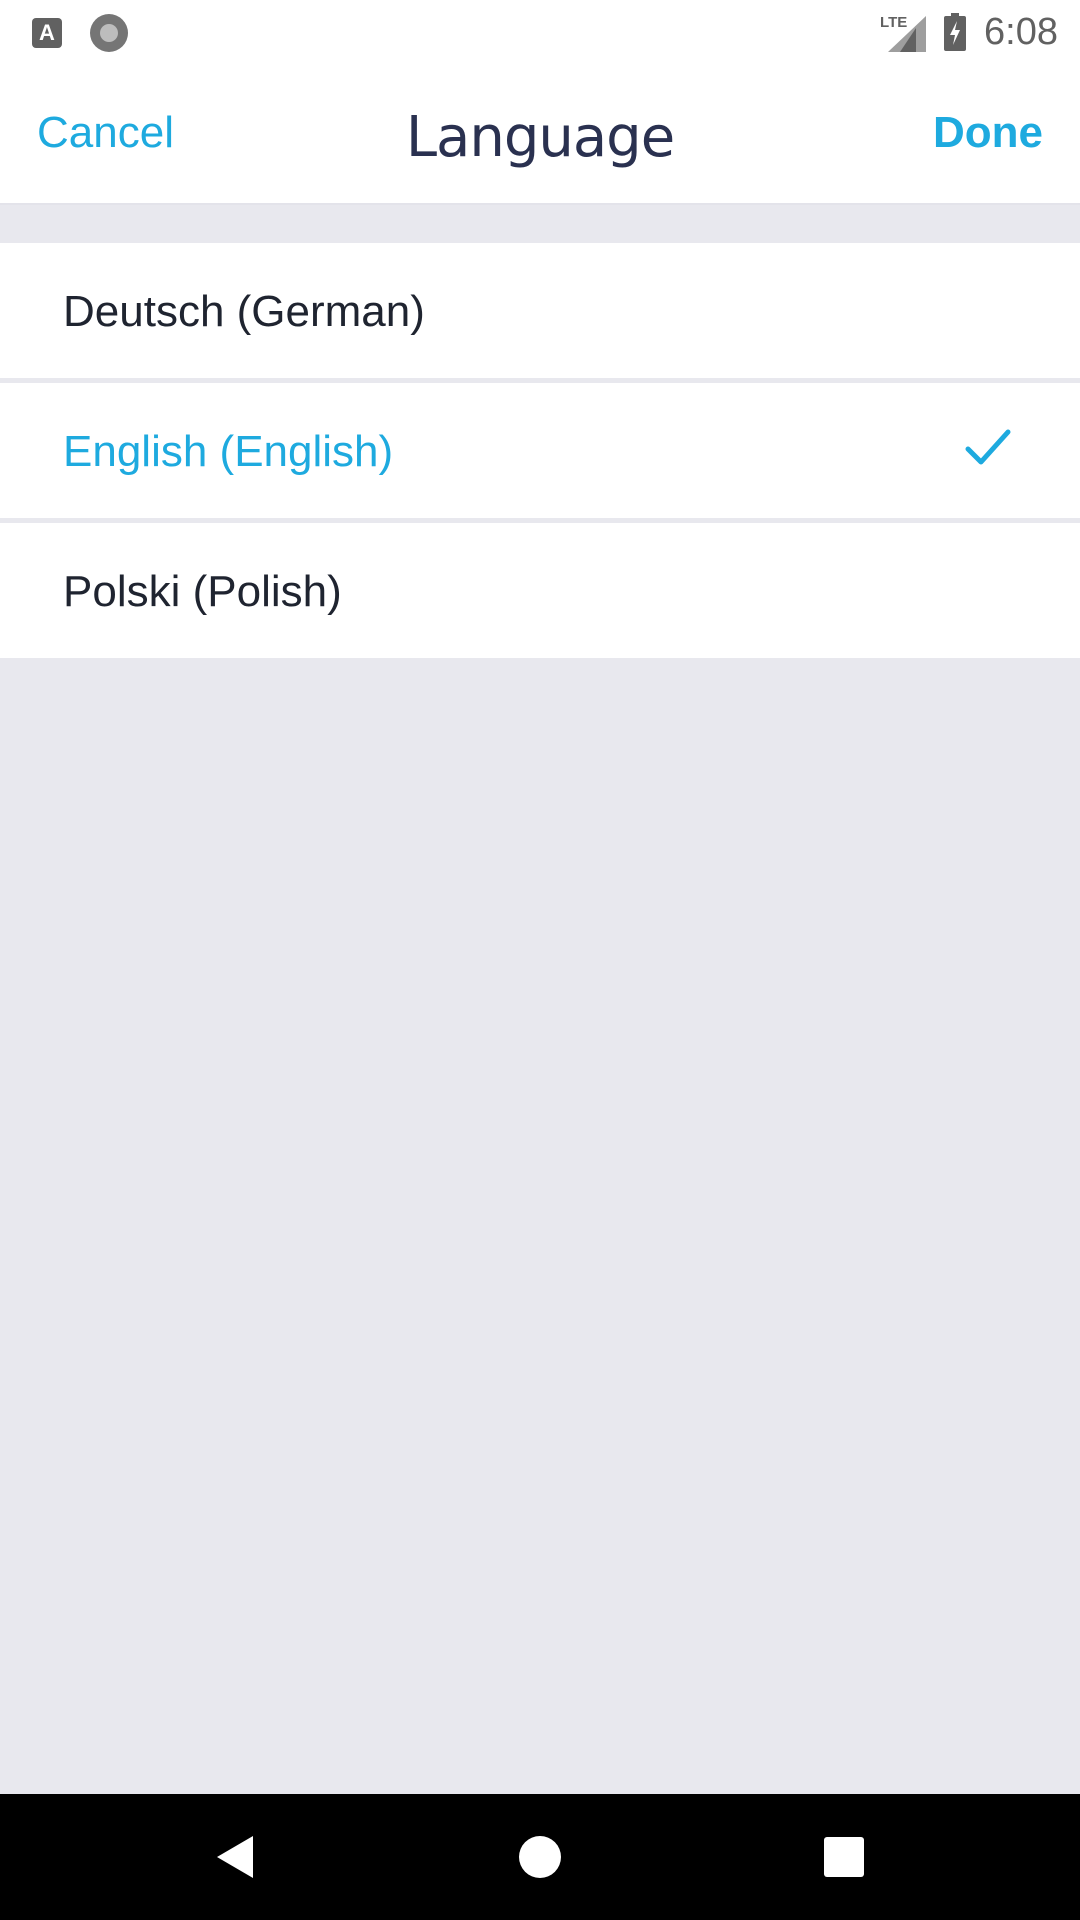 The height and width of the screenshot is (1920, 1080). I want to click on page-title: Language, so click(540, 137).